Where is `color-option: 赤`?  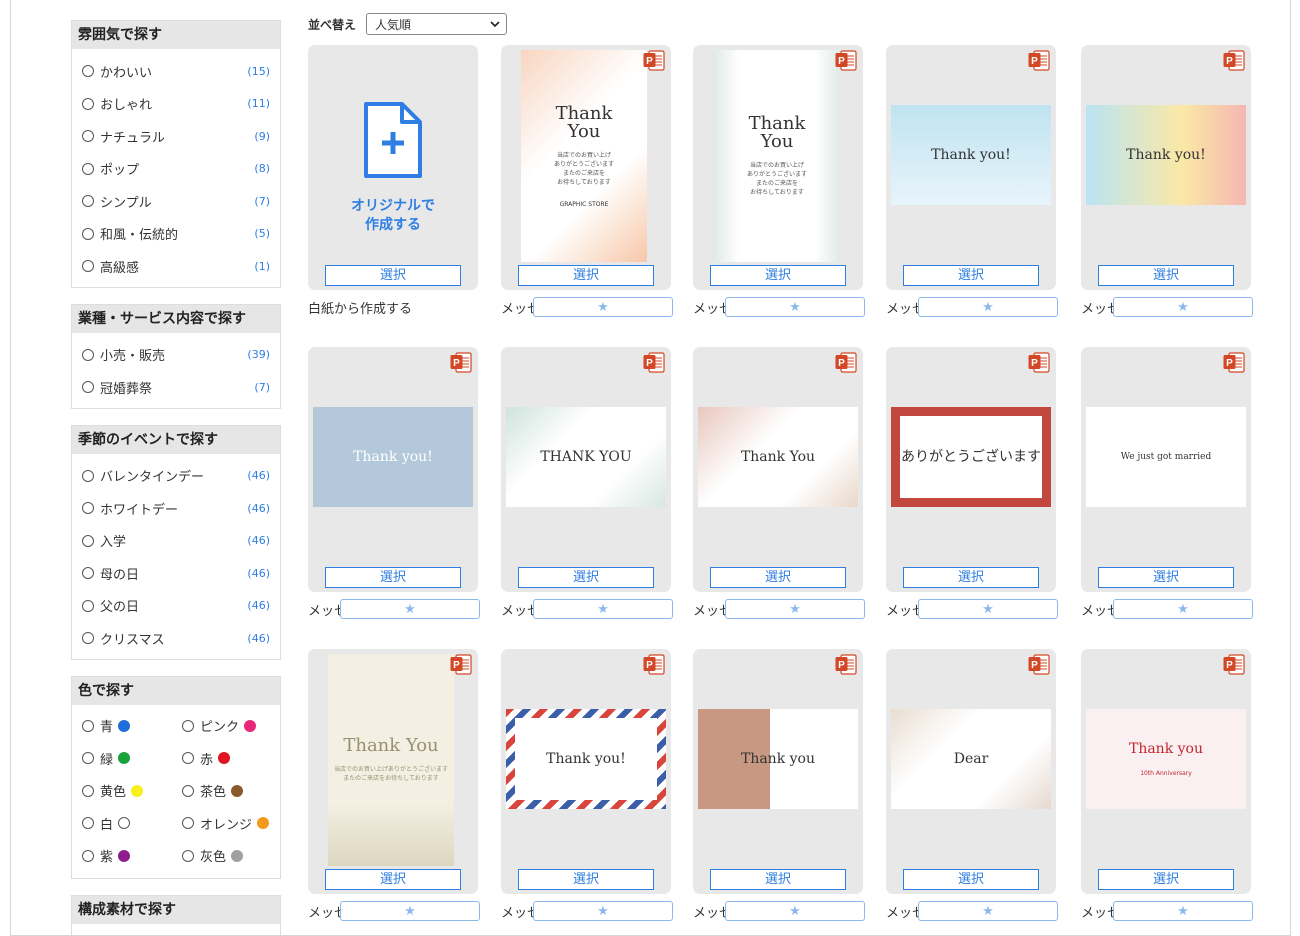 color-option: 赤 is located at coordinates (232, 758).